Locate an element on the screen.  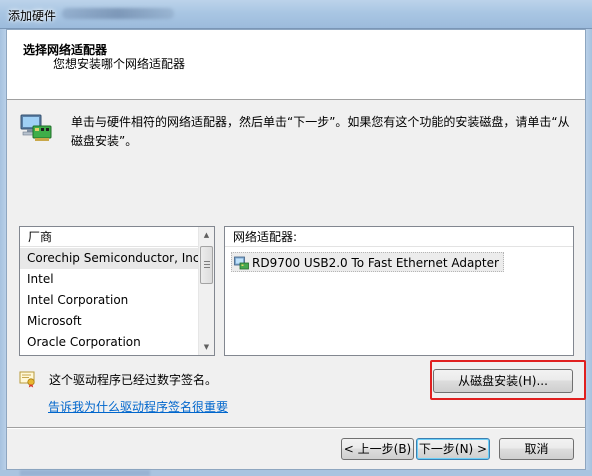
network-card-icon is located at coordinates (241, 263).